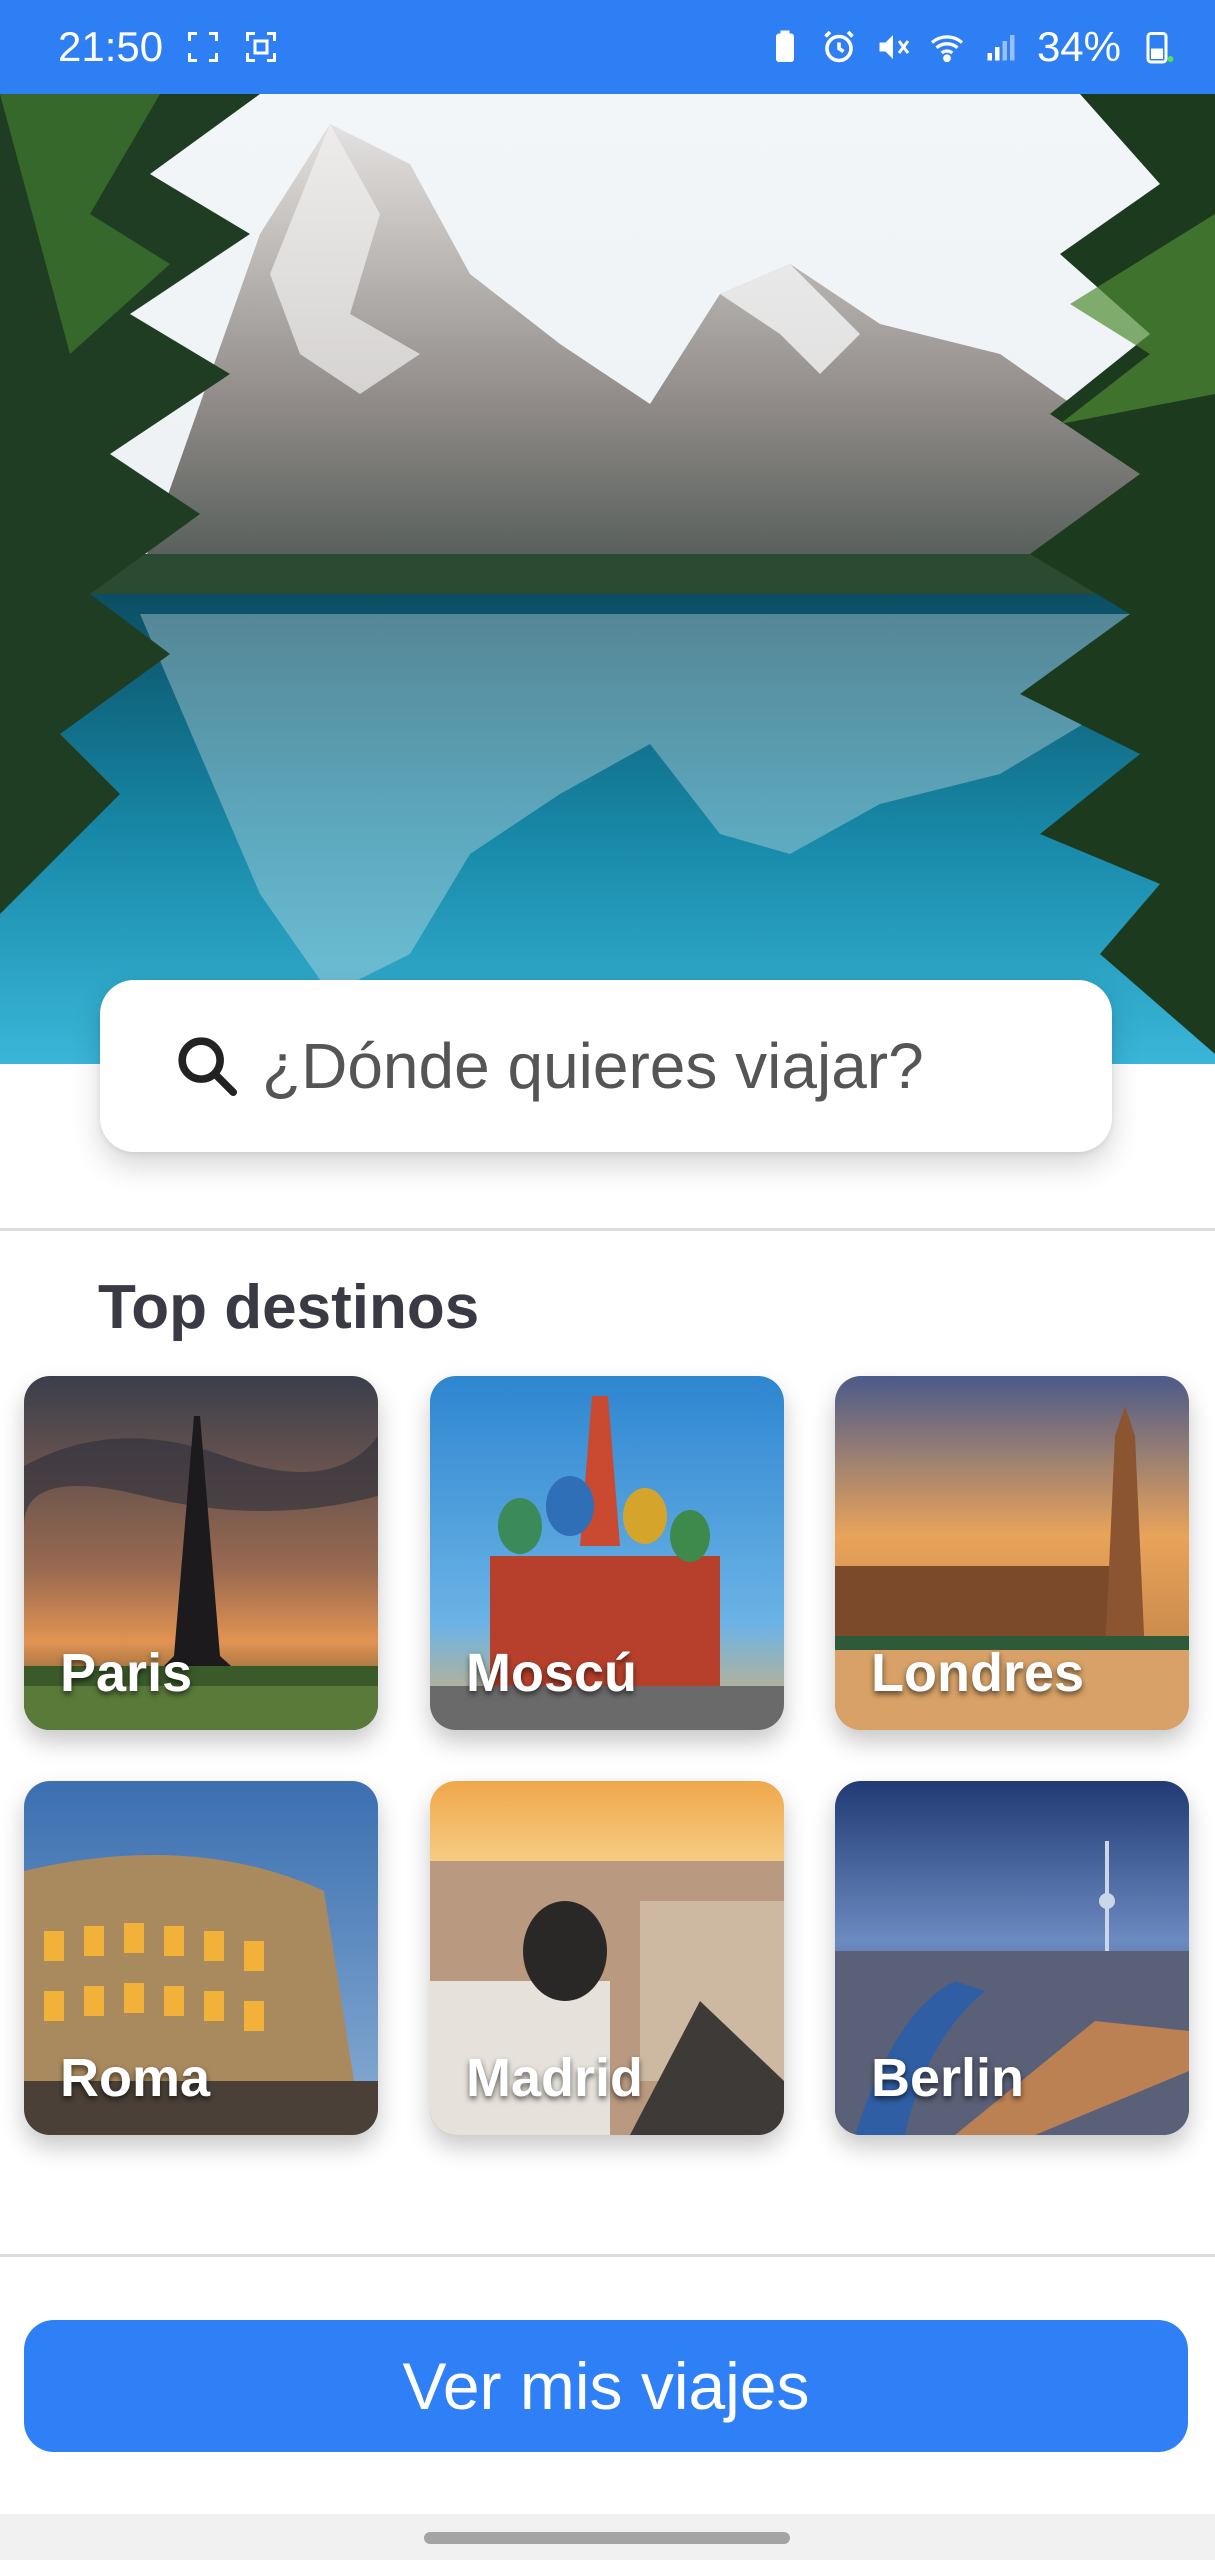 Image resolution: width=1215 pixels, height=2560 pixels. Describe the element at coordinates (593, 1066) in the screenshot. I see `search-placeholder: ¿Dónde quieres viajar?` at that location.